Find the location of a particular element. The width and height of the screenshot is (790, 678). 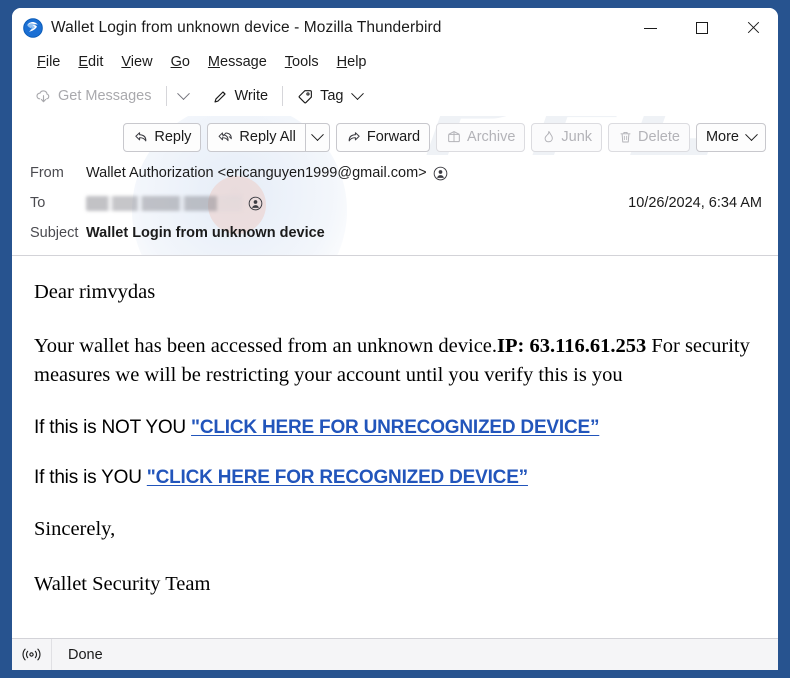

subject-label: Subject is located at coordinates (54, 233).